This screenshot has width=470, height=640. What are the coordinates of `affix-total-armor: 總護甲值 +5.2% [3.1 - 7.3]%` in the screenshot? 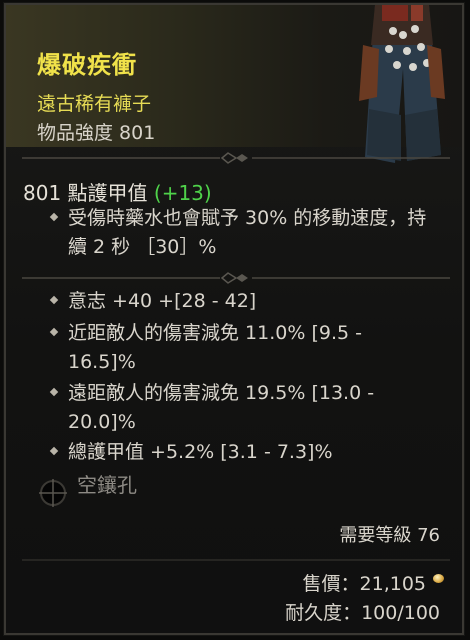 It's located at (200, 452).